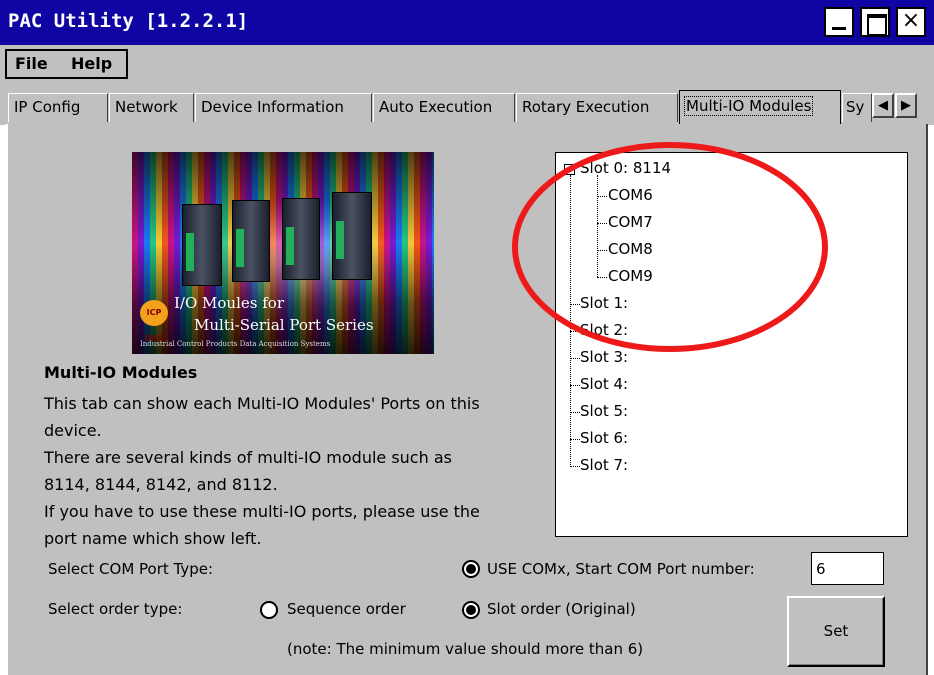 This screenshot has height=675, width=934. Describe the element at coordinates (604, 357) in the screenshot. I see `tree-node-slot: Slot 3:` at that location.